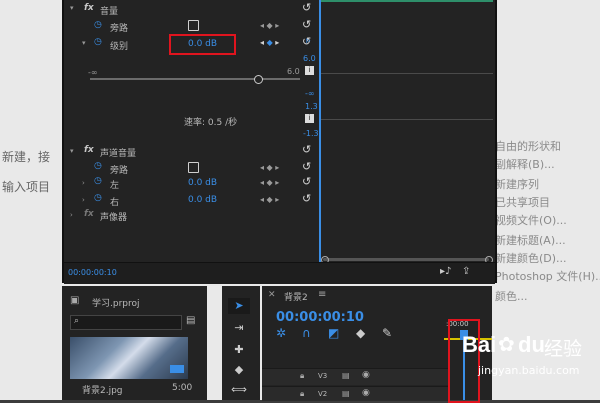 Image resolution: width=600 pixels, height=403 pixels. Describe the element at coordinates (323, 376) in the screenshot. I see `track-label: V3` at that location.